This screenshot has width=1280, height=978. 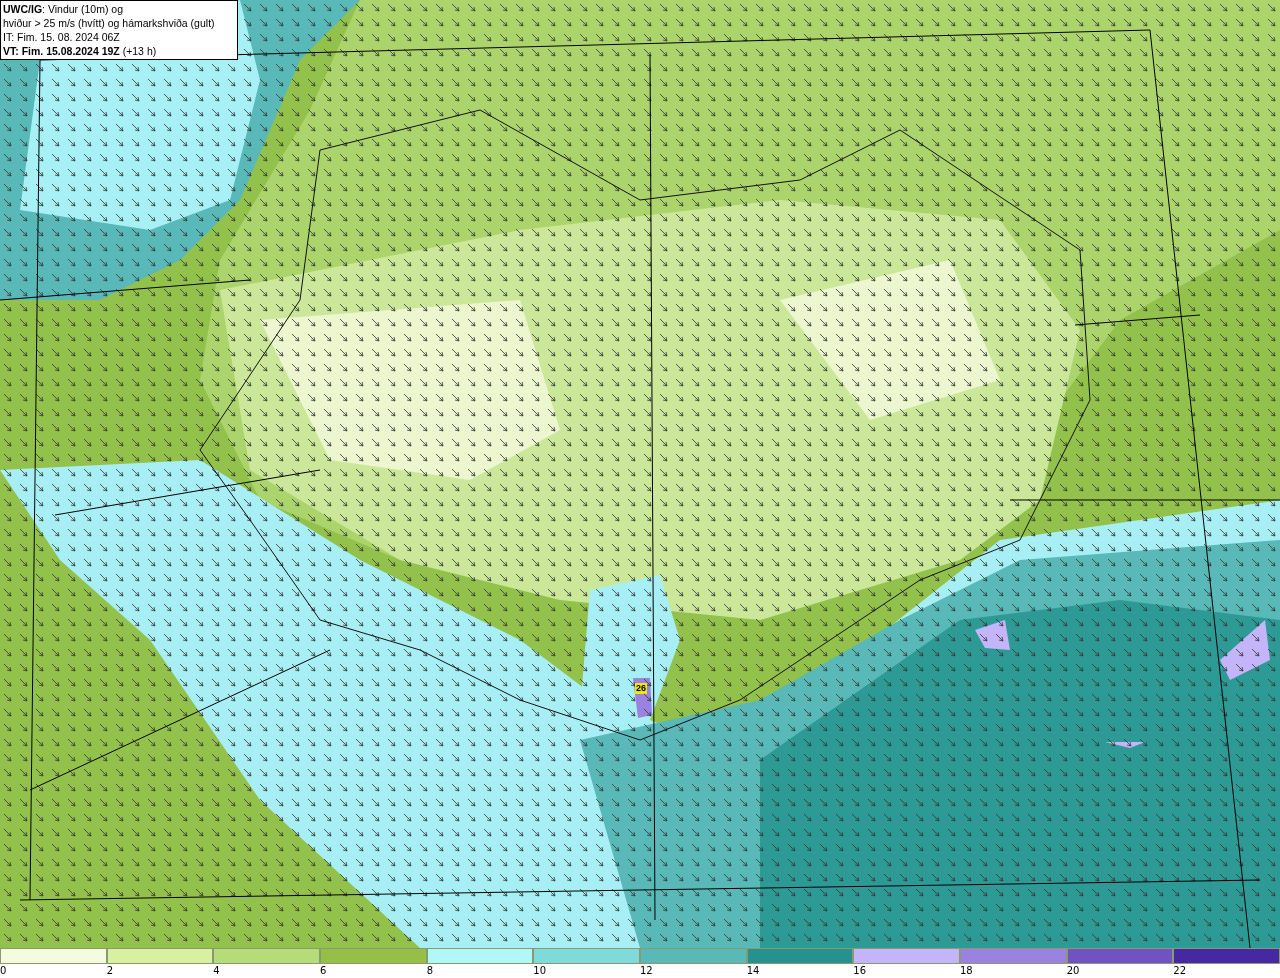 What do you see at coordinates (109, 23) in the screenshot?
I see `info-text: hviður > 25 m/s (hvítt) og hámarkshviða (gult)` at bounding box center [109, 23].